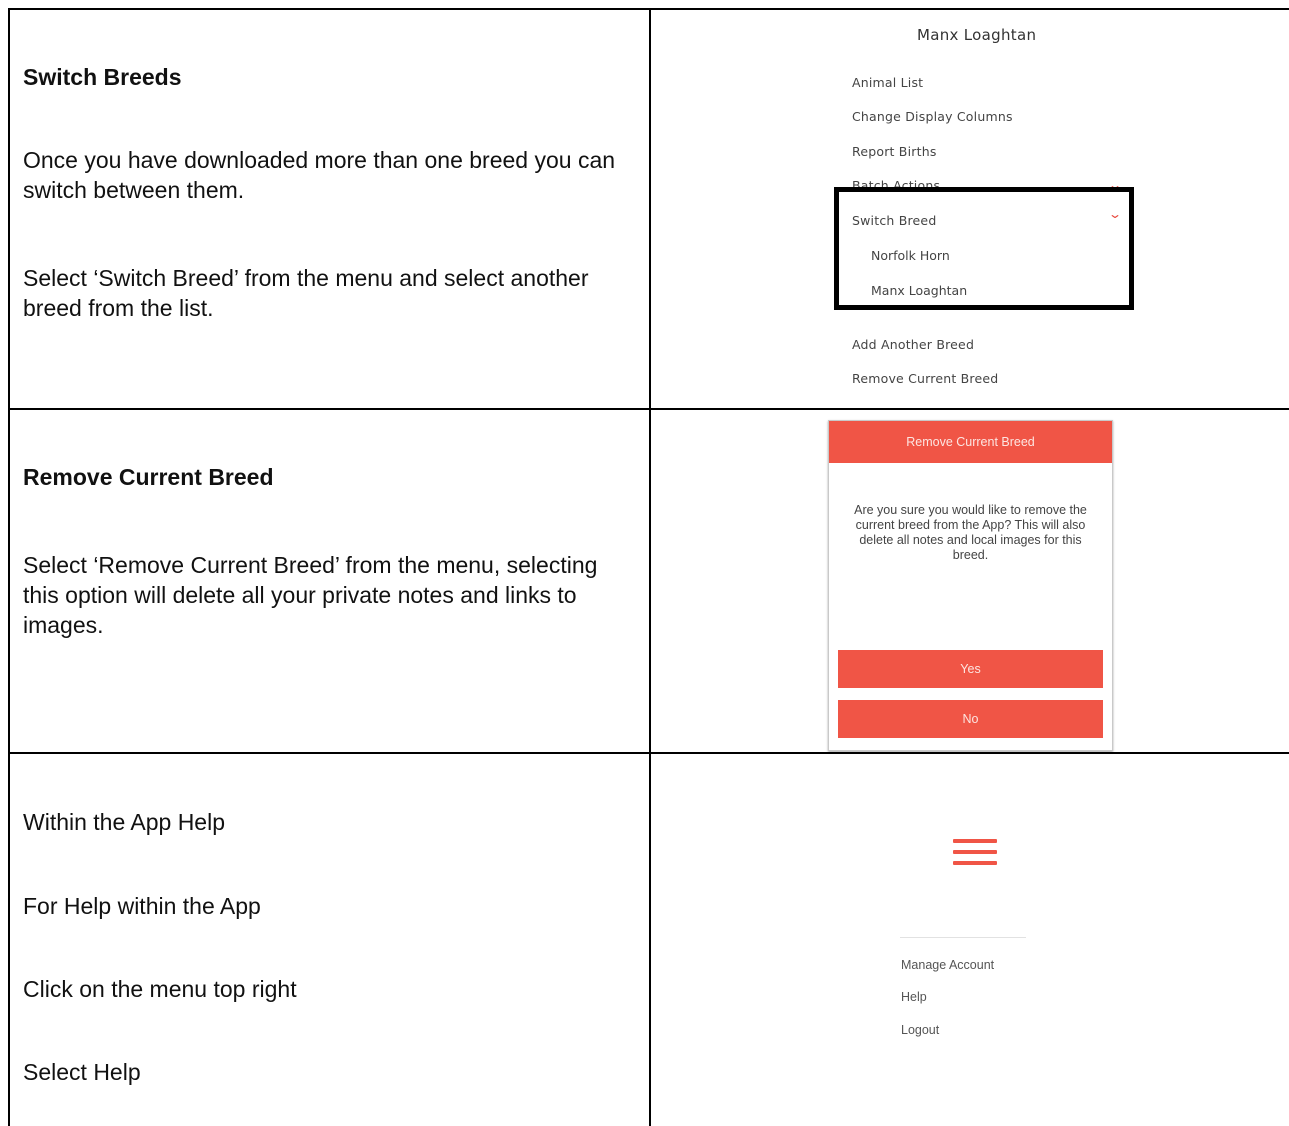 Image resolution: width=1289 pixels, height=1126 pixels. What do you see at coordinates (910, 255) in the screenshot?
I see `breed-option-norfolk-horn: Norfolk Horn` at bounding box center [910, 255].